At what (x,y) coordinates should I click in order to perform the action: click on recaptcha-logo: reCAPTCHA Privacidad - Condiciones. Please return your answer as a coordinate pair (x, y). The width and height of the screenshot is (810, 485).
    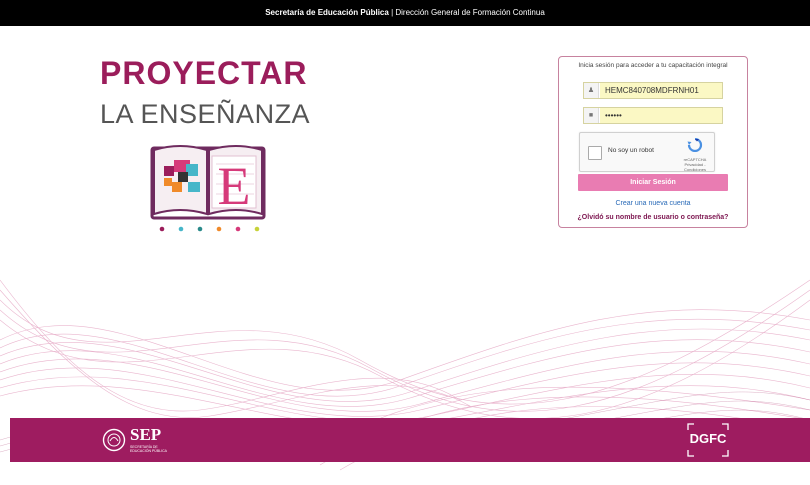
    Looking at the image, I should click on (695, 154).